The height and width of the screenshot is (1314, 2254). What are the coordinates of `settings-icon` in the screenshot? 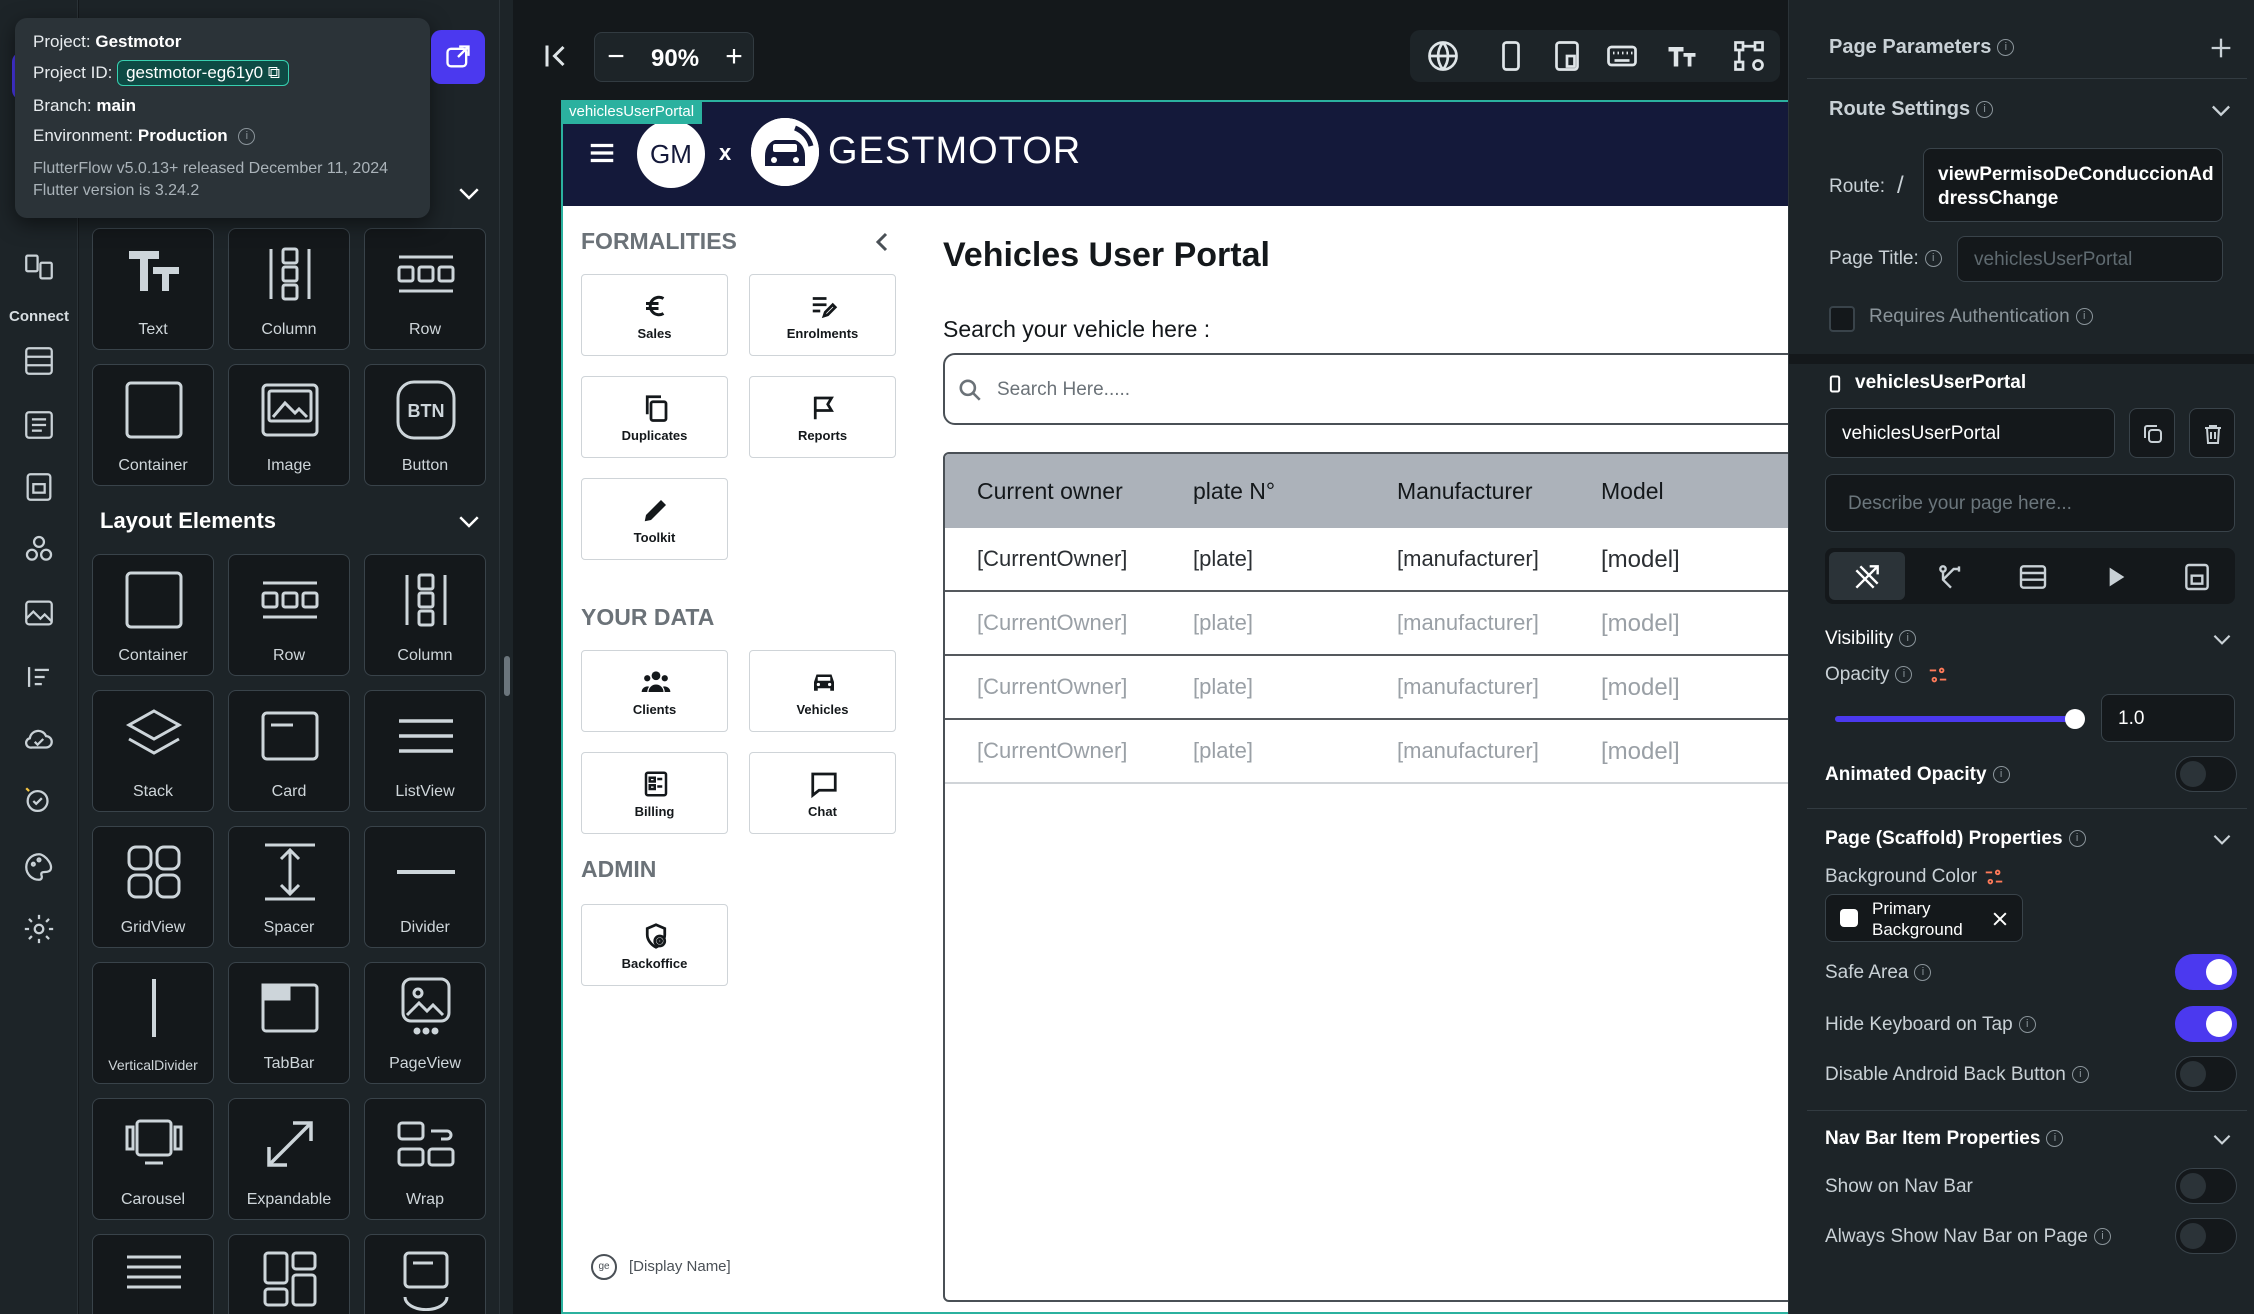 It's located at (39, 929).